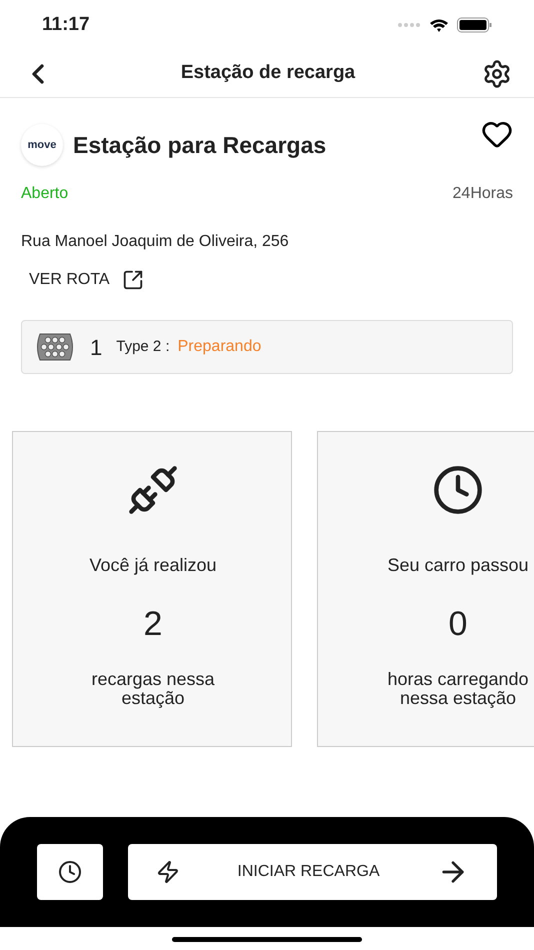 This screenshot has height=950, width=534. Describe the element at coordinates (199, 145) in the screenshot. I see `station-name: Estação para Recargas` at that location.